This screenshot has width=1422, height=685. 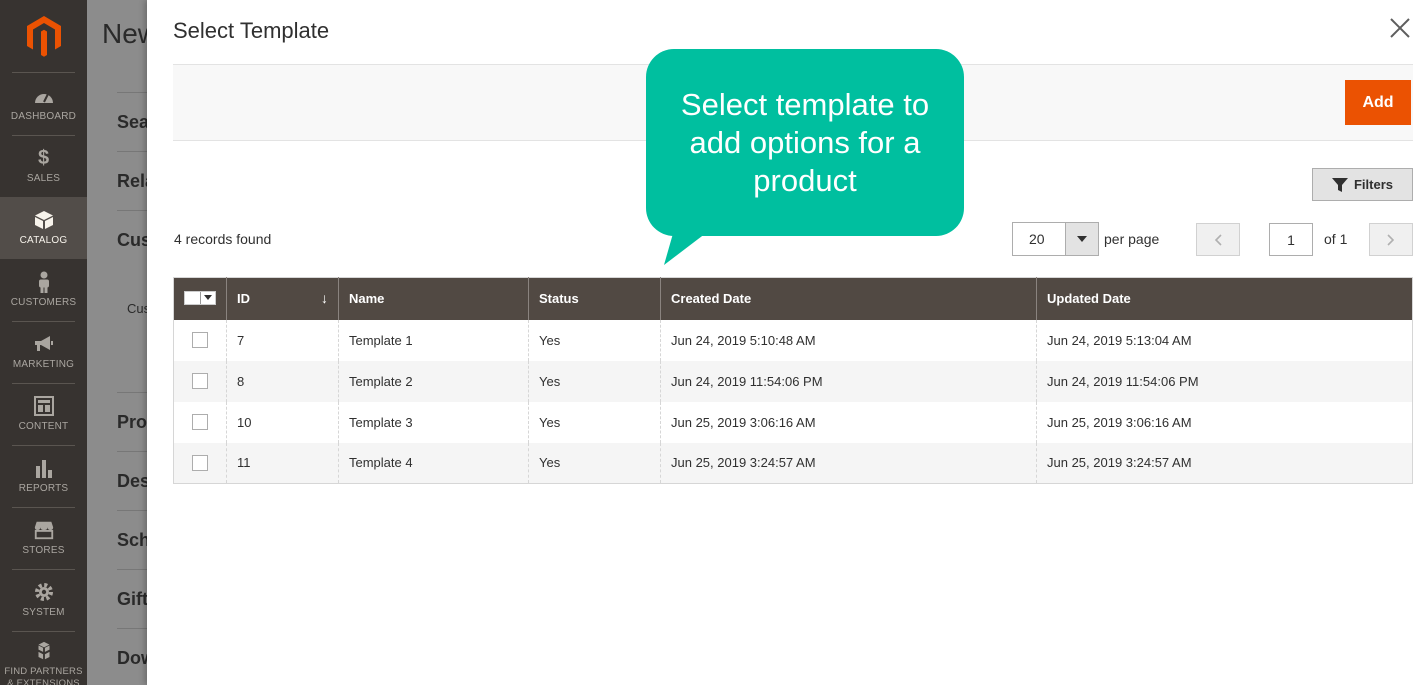 I want to click on dollar-icon: $, so click(x=43, y=158).